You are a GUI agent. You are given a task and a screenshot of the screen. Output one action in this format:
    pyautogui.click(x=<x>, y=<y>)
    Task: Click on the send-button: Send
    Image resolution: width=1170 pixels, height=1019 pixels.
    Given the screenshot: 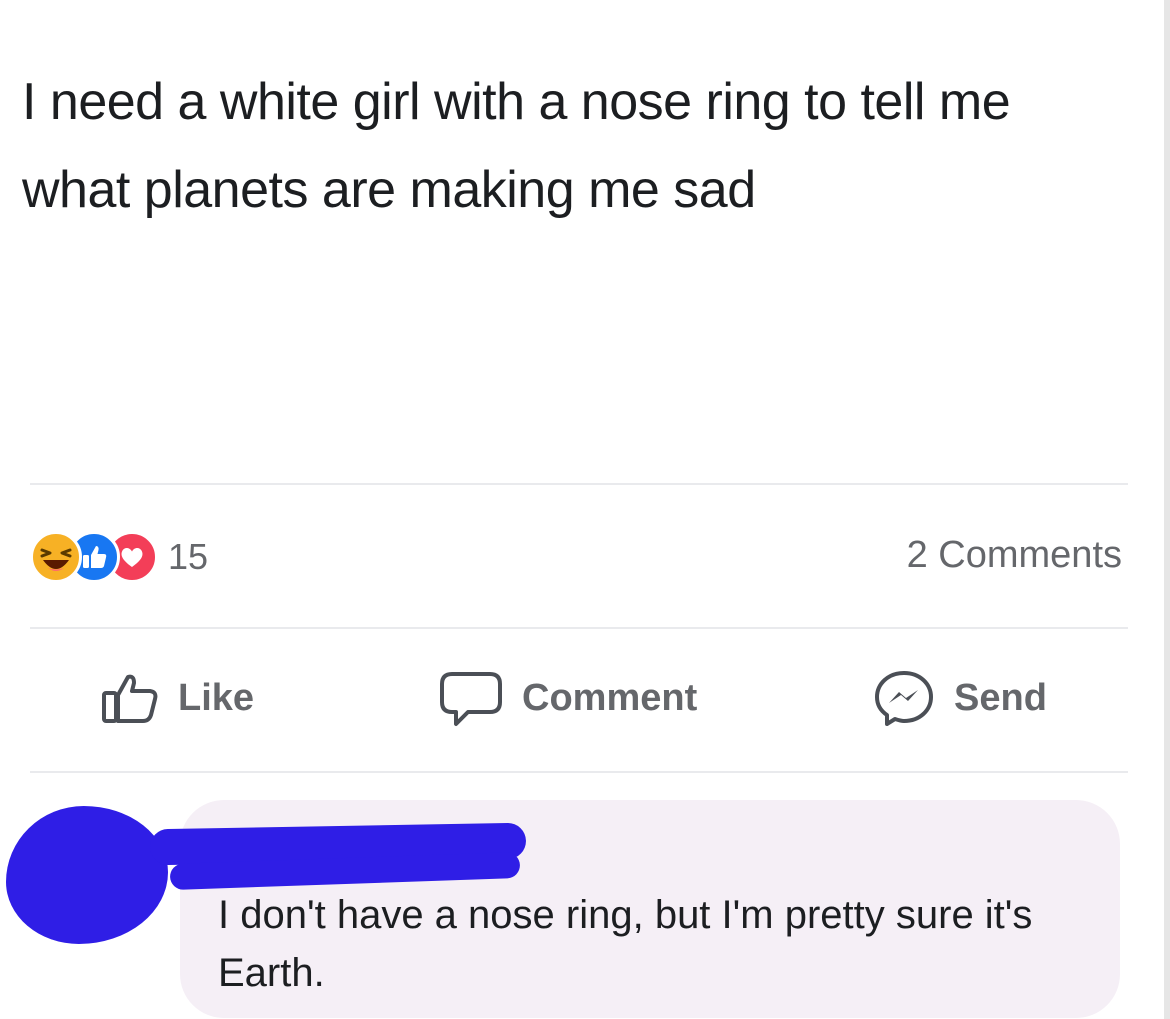 What is the action you would take?
    pyautogui.click(x=959, y=698)
    